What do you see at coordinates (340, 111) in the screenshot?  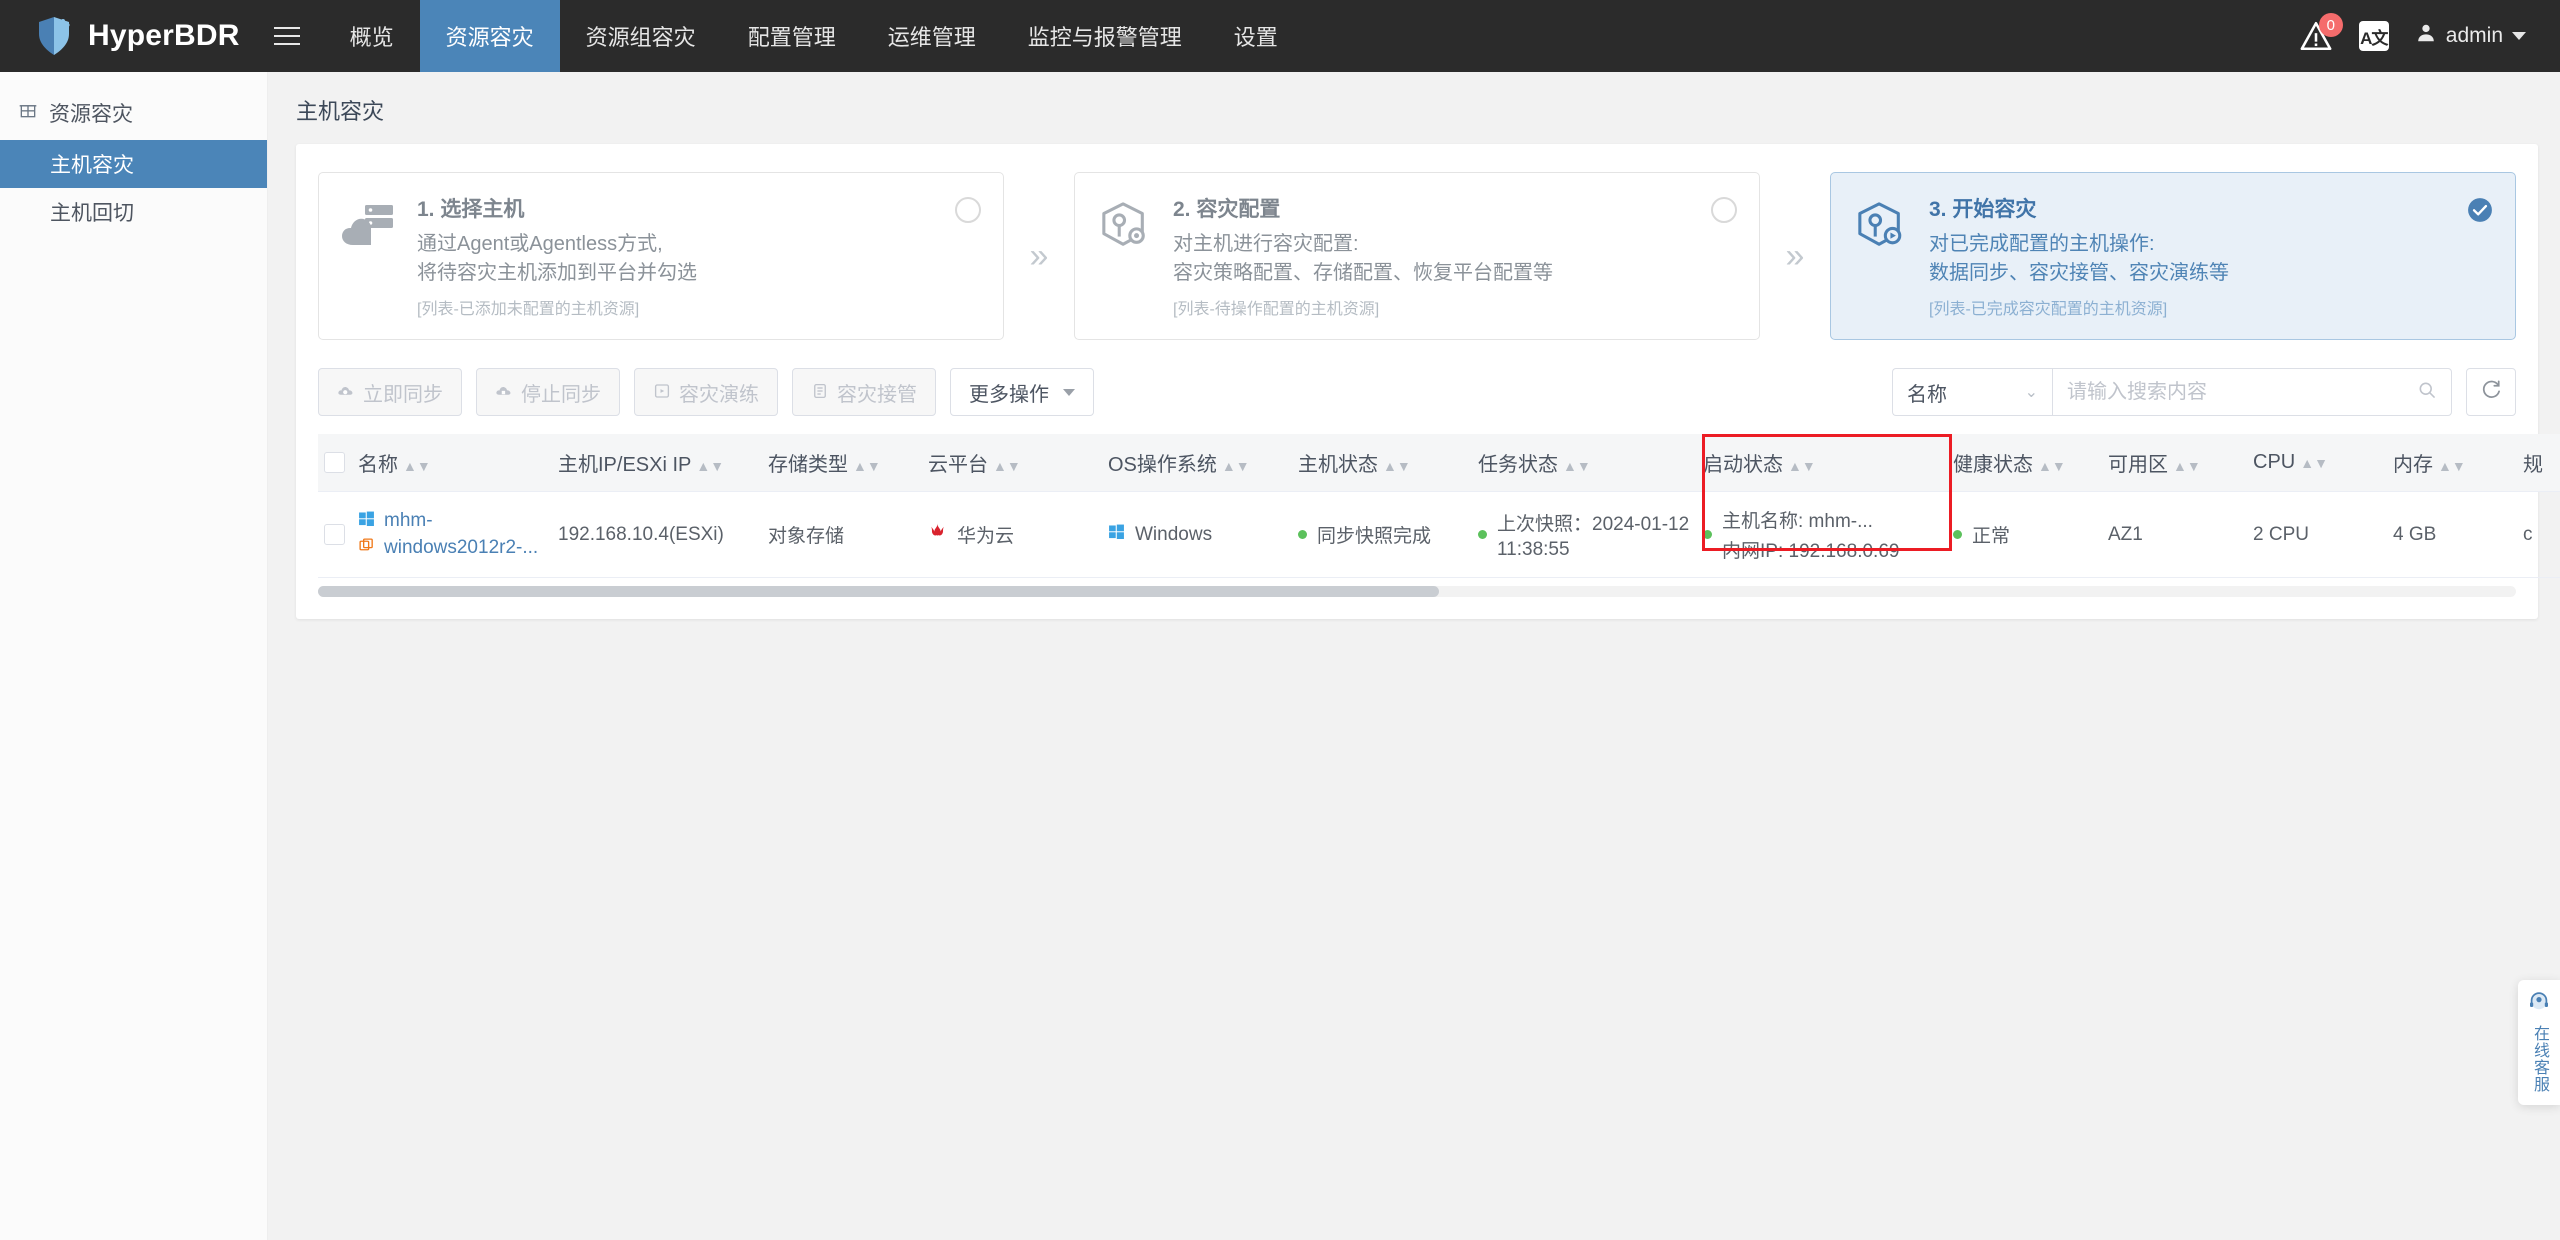 I see `page-title: 主机容灾` at bounding box center [340, 111].